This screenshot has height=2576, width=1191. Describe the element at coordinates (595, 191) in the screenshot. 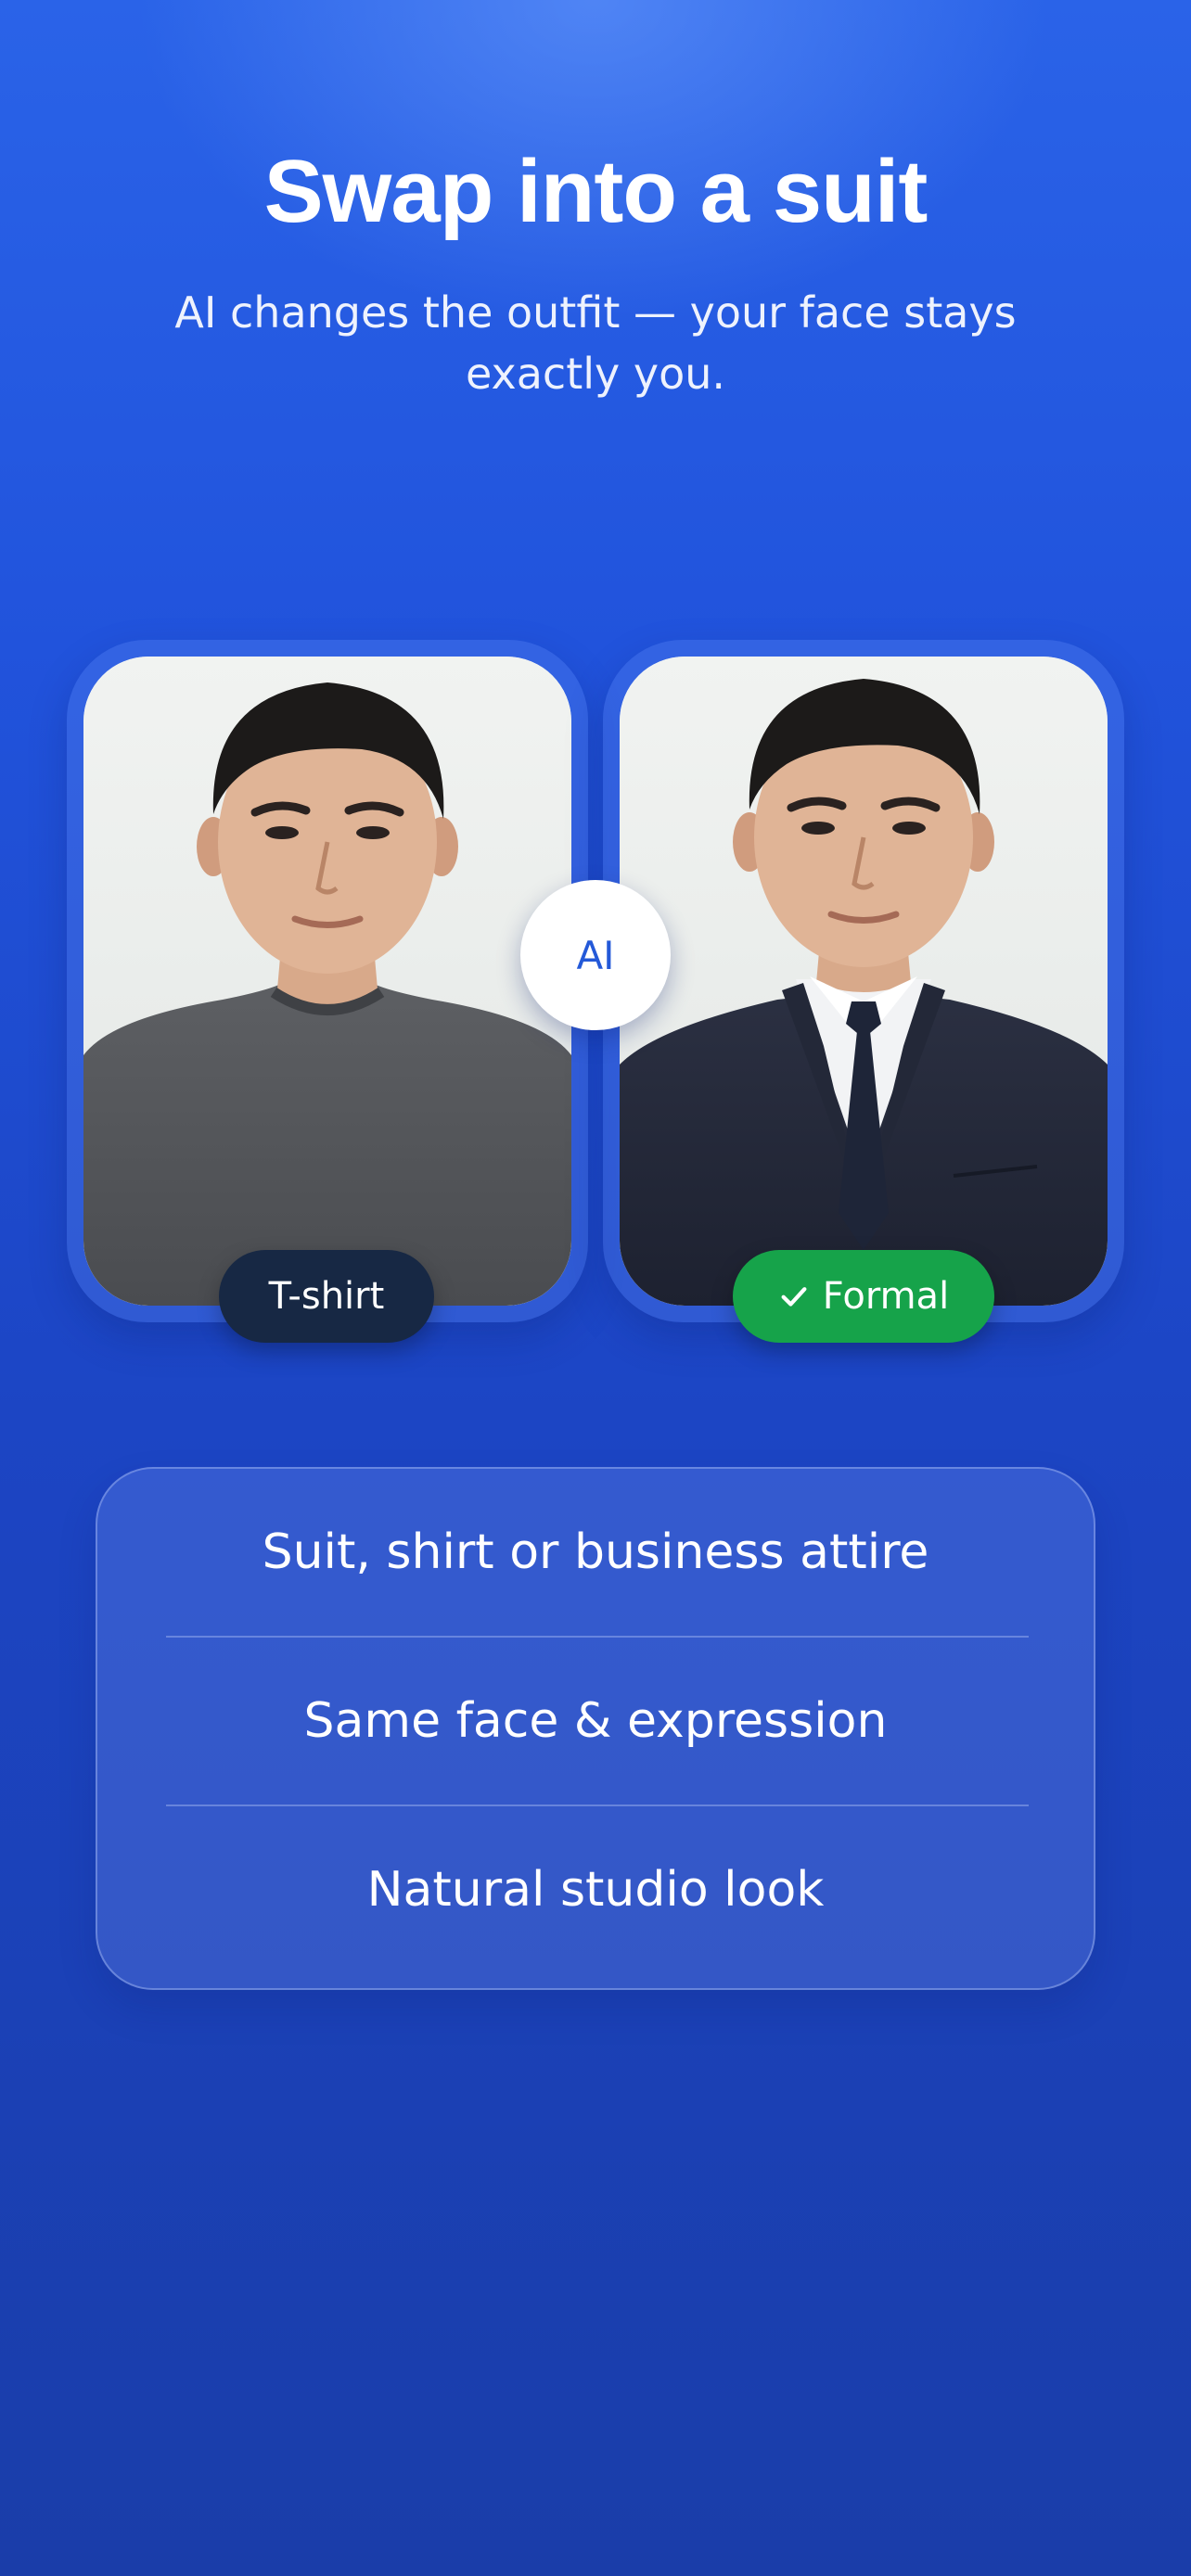

I see `page-title: Swap into a suit` at that location.